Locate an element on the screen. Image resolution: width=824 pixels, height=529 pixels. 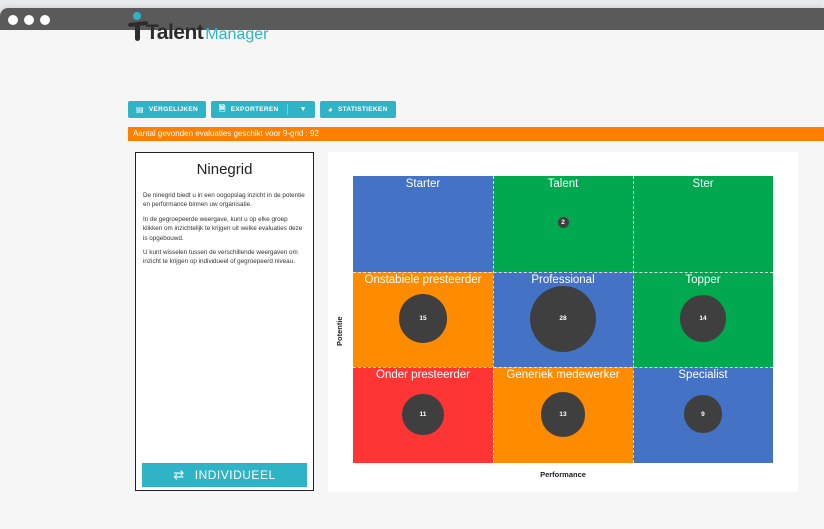
pdf-file-icon: 🗎 is located at coordinates (222, 108).